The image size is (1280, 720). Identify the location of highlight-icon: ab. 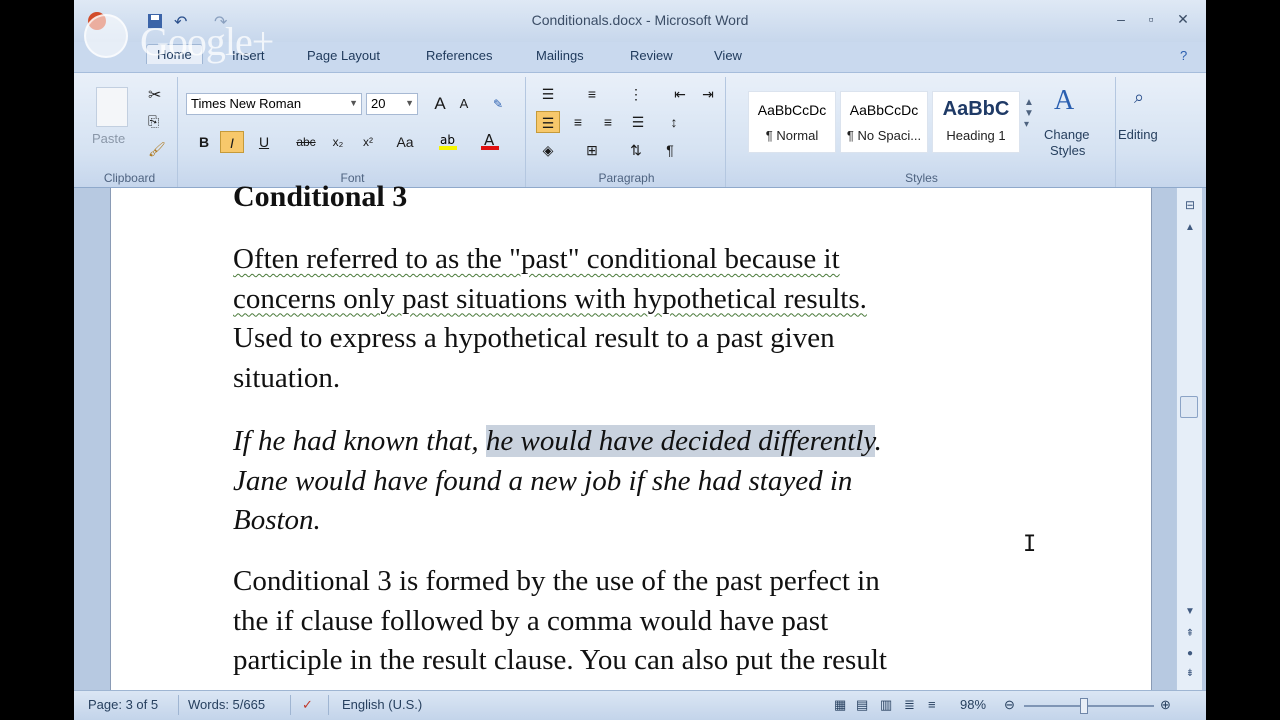
(448, 142).